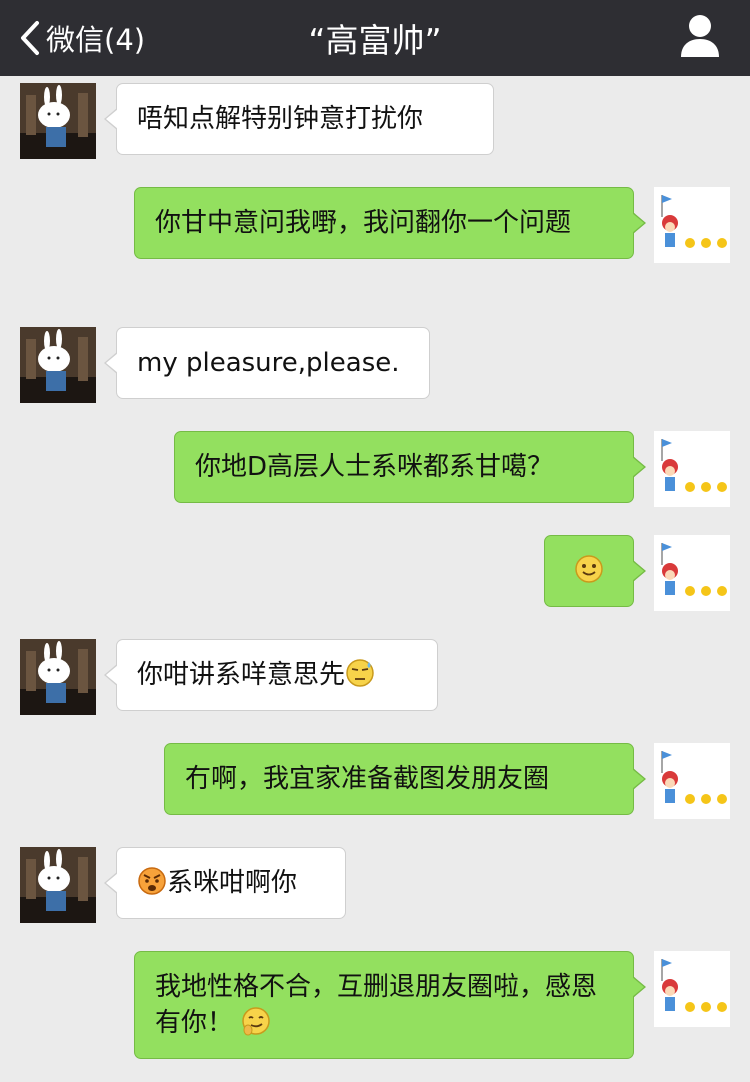  What do you see at coordinates (363, 223) in the screenshot?
I see `message-text: 你甘中意问我嘢，我问翻你一个问题` at bounding box center [363, 223].